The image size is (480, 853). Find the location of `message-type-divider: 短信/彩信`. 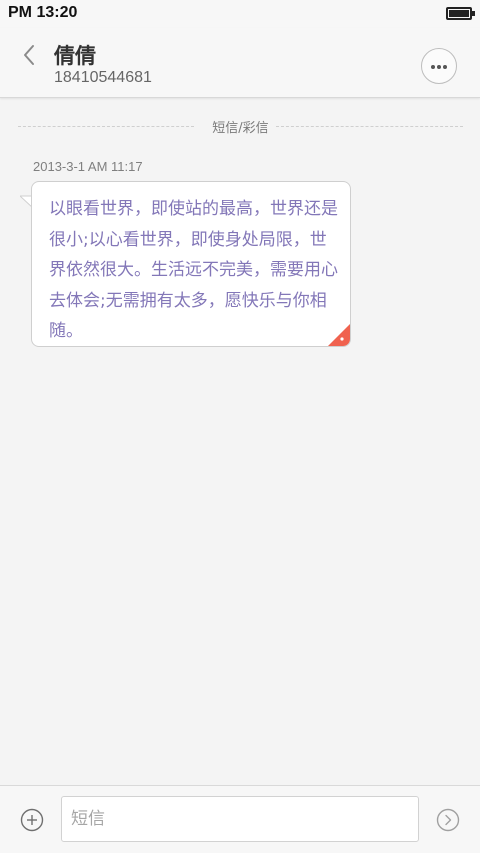

message-type-divider: 短信/彩信 is located at coordinates (240, 126).